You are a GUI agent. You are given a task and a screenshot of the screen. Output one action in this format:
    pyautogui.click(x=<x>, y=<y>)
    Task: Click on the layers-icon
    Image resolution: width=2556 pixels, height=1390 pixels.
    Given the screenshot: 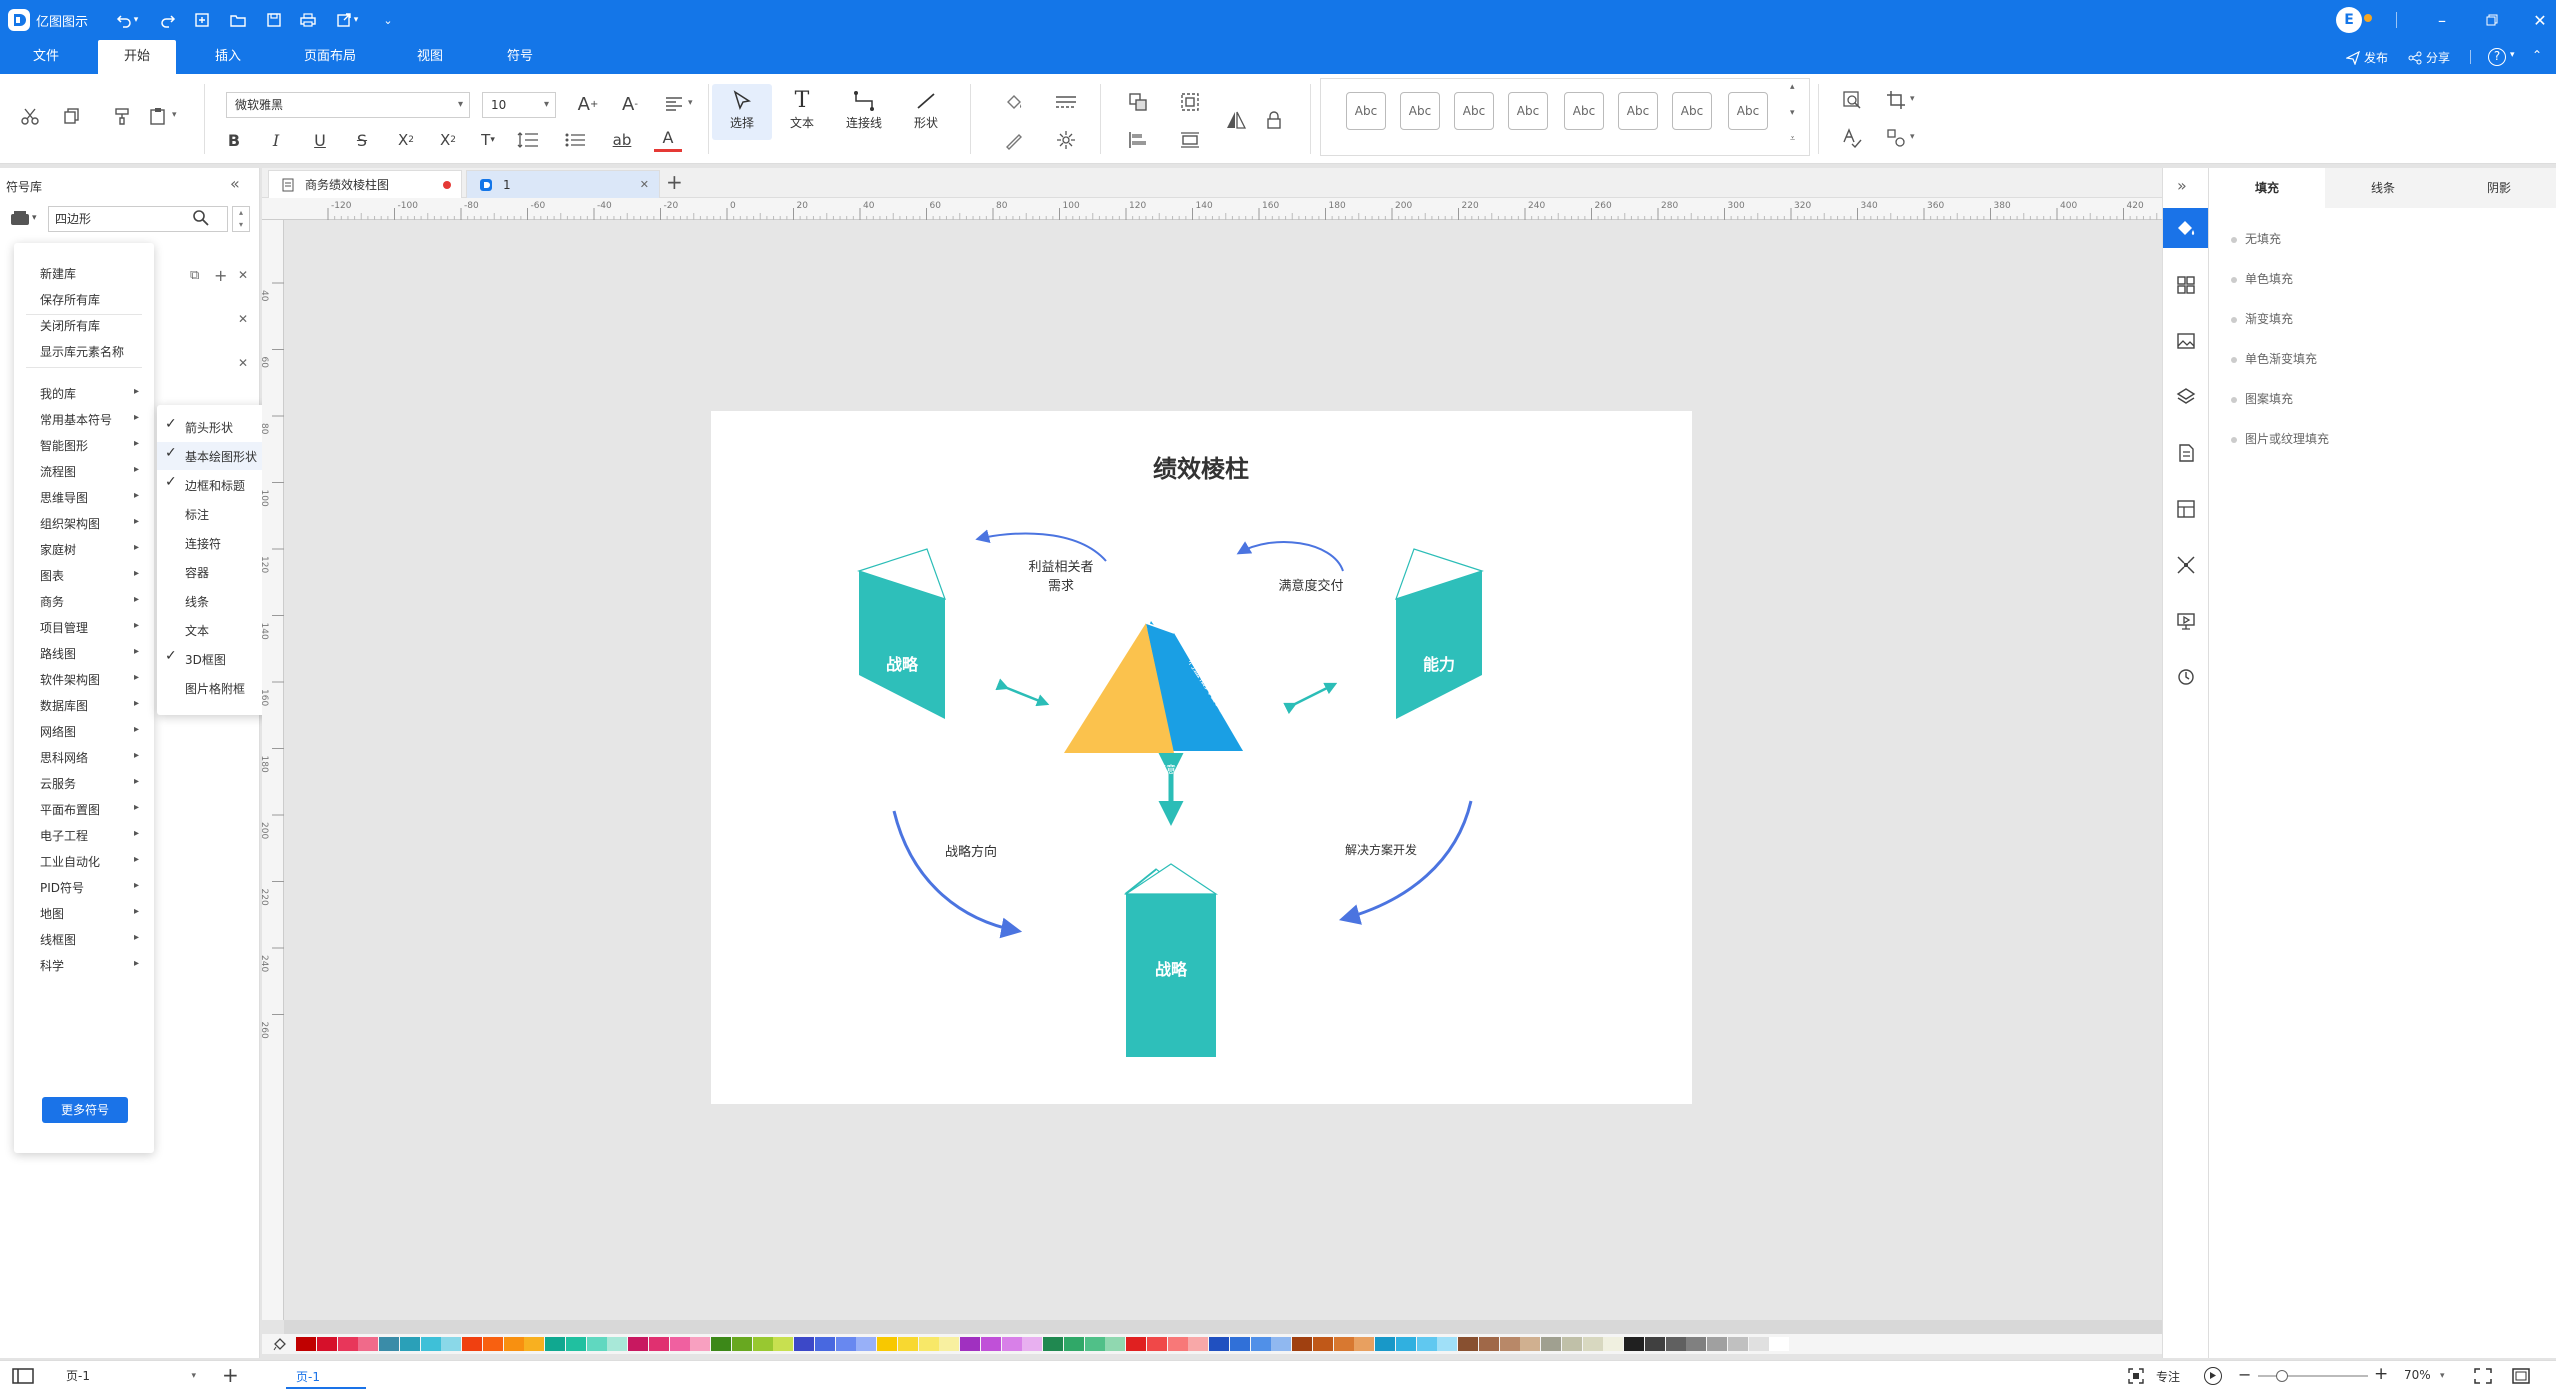 What is the action you would take?
    pyautogui.click(x=2186, y=397)
    